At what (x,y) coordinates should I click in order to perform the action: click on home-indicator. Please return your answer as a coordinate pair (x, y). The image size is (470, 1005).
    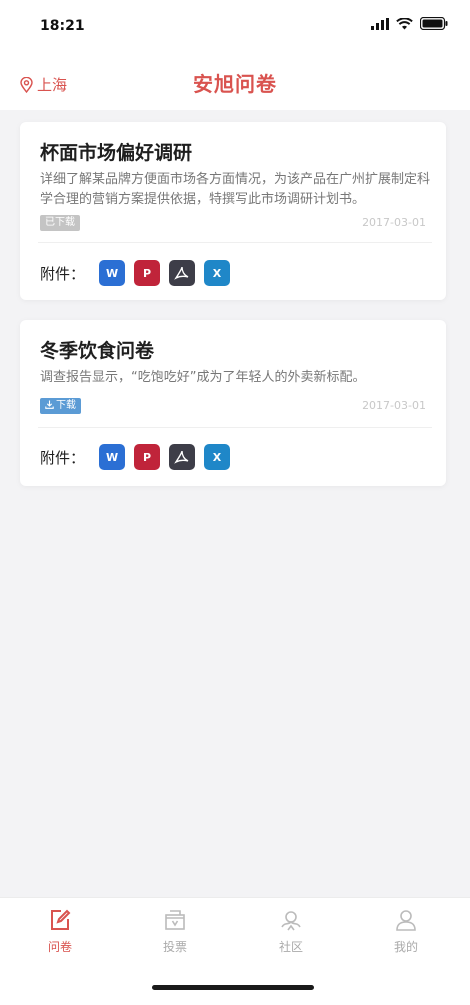
    Looking at the image, I should click on (233, 987).